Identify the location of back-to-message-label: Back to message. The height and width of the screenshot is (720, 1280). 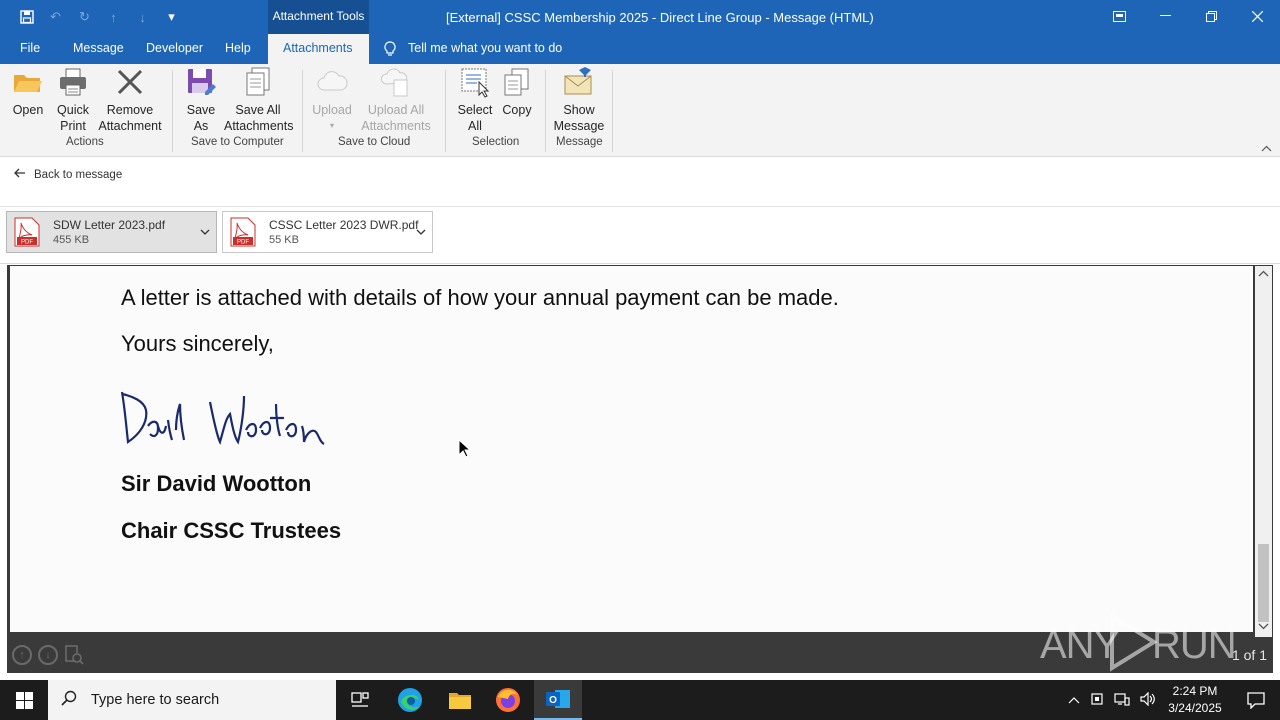
(78, 174).